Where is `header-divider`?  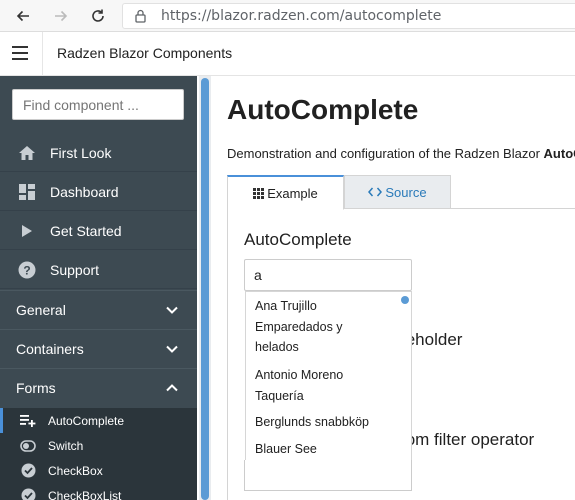 header-divider is located at coordinates (42, 54).